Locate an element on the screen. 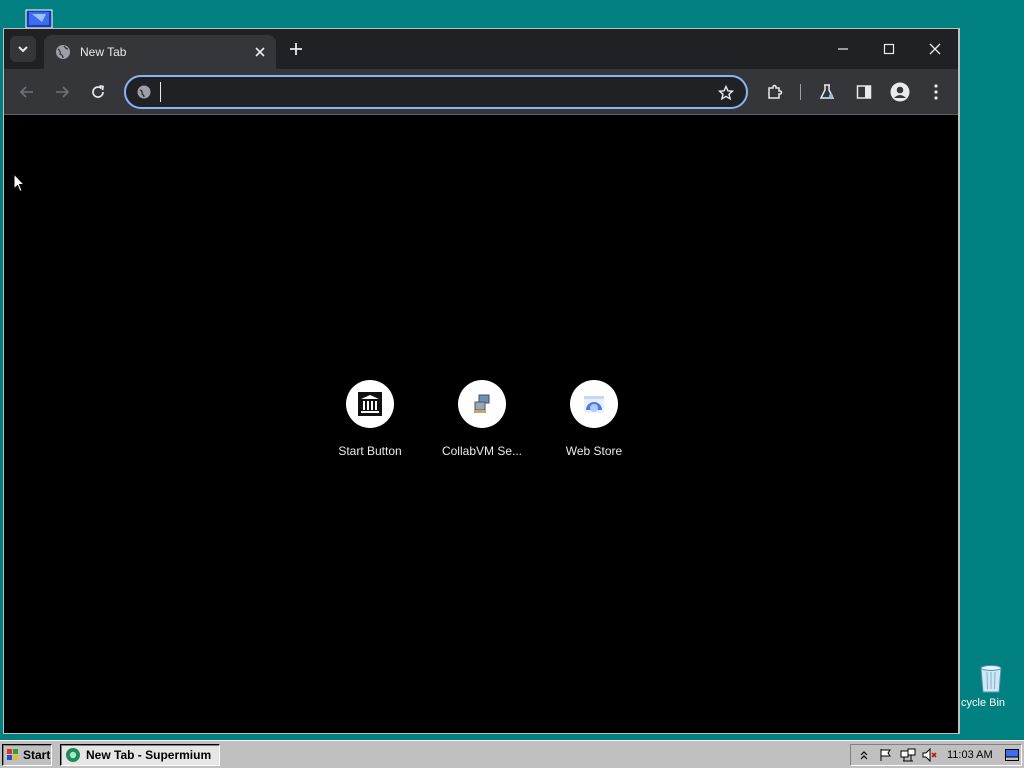  extensions-button is located at coordinates (775, 92).